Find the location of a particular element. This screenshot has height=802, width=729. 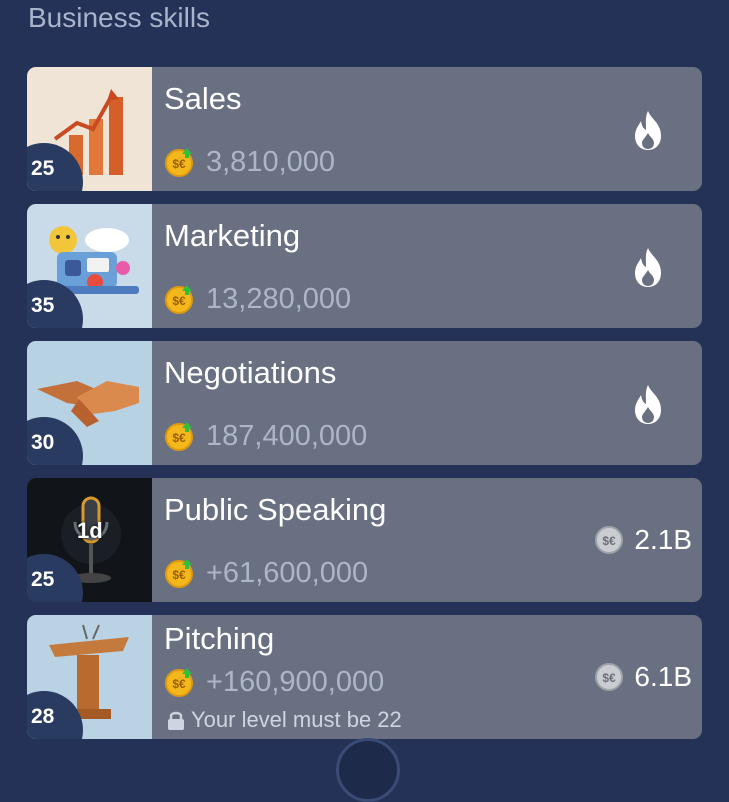

income-row: $€ +61,600,000 is located at coordinates (266, 573).